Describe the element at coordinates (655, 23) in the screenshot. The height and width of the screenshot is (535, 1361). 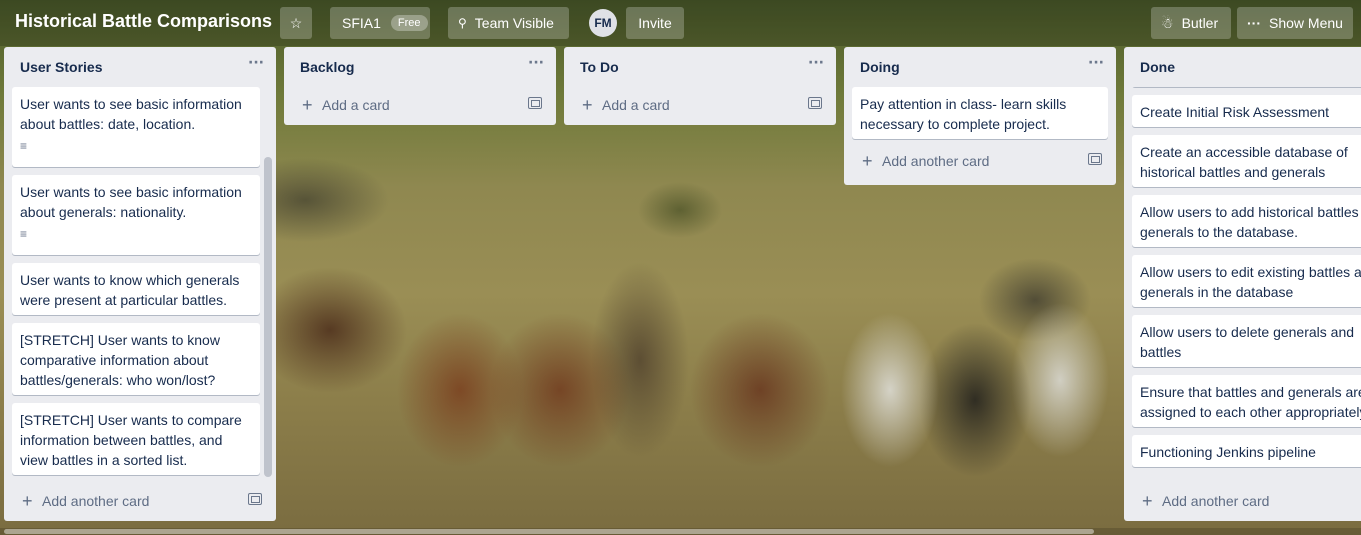
I see `invite-button: Invite` at that location.